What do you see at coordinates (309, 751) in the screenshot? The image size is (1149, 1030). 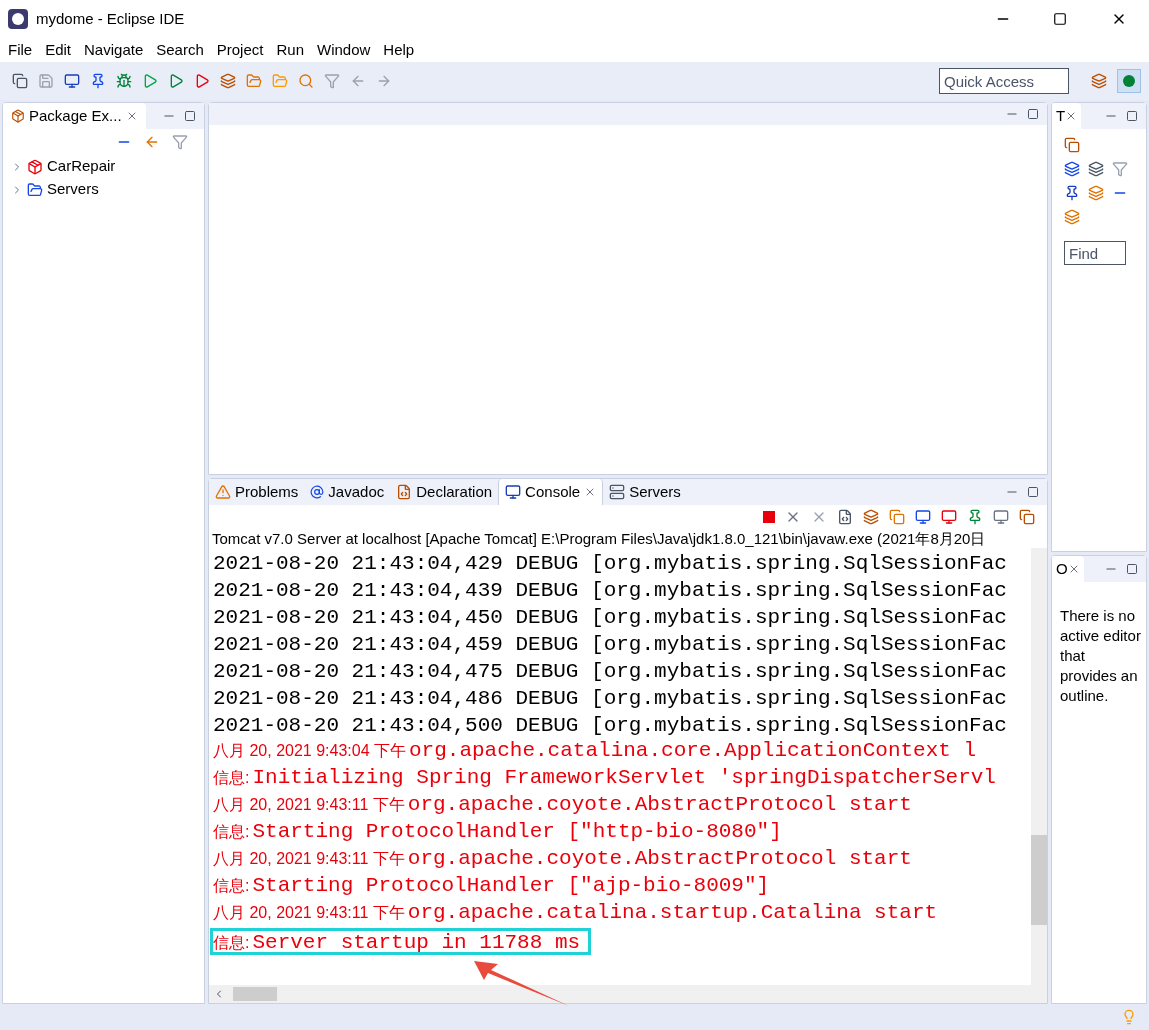 I see `log-prefix: 八月 20, 2021 9:43:04 下午` at bounding box center [309, 751].